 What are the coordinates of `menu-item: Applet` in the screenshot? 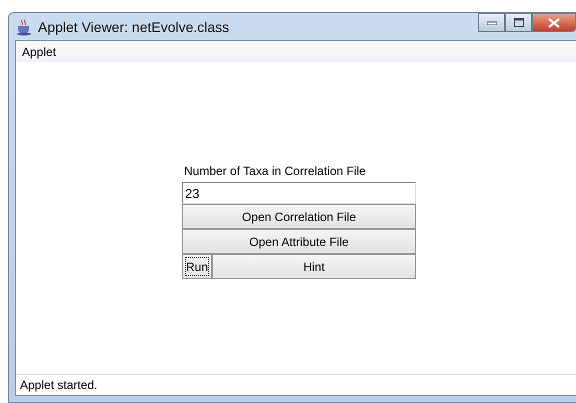 It's located at (39, 51).